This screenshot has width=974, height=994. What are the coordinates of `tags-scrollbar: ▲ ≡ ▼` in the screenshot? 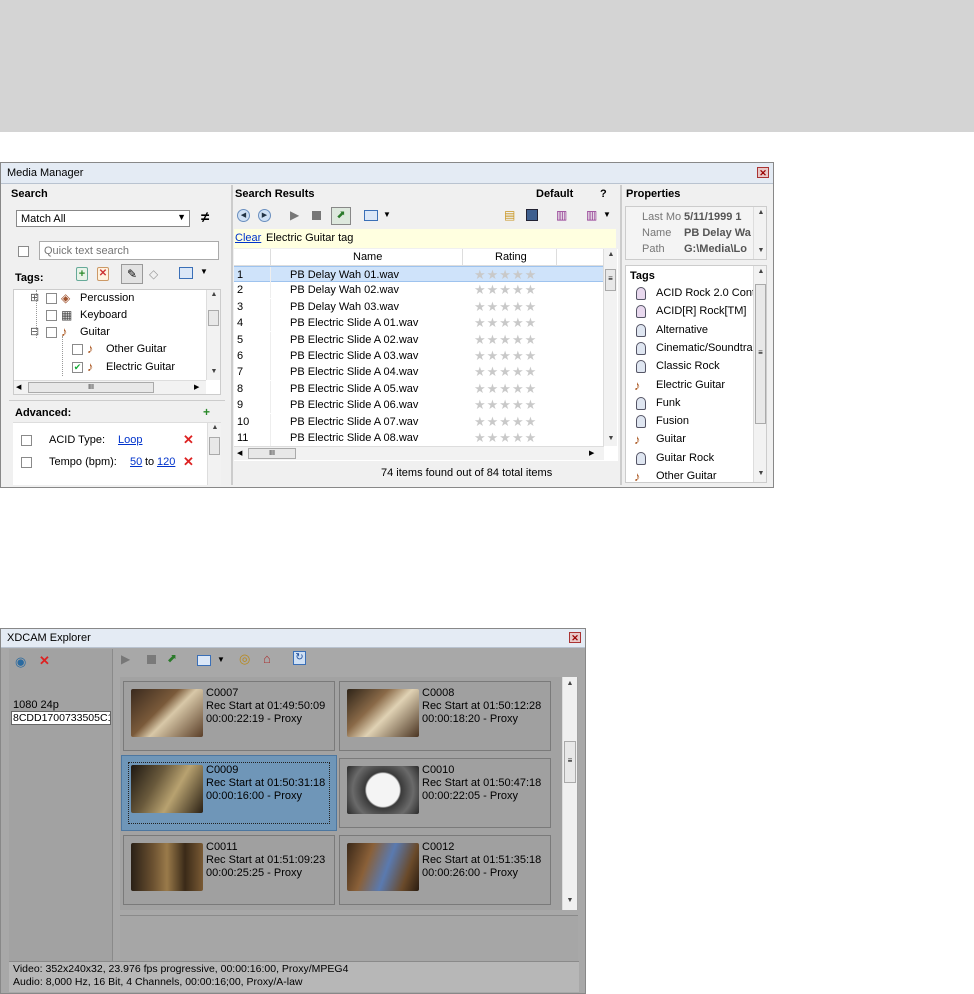 It's located at (759, 374).